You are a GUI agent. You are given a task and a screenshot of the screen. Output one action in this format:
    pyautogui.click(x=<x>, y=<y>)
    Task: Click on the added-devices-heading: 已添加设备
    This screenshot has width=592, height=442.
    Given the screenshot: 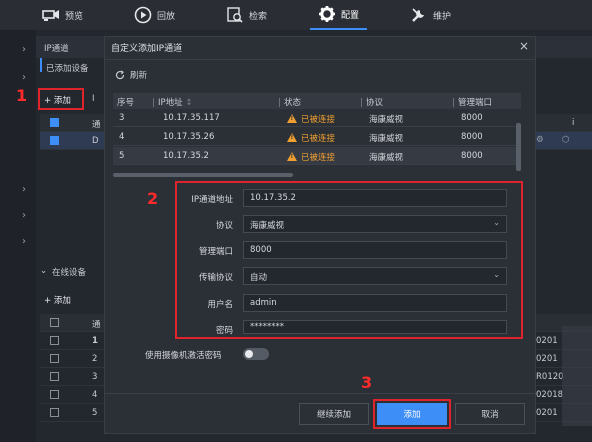 What is the action you would take?
    pyautogui.click(x=67, y=69)
    